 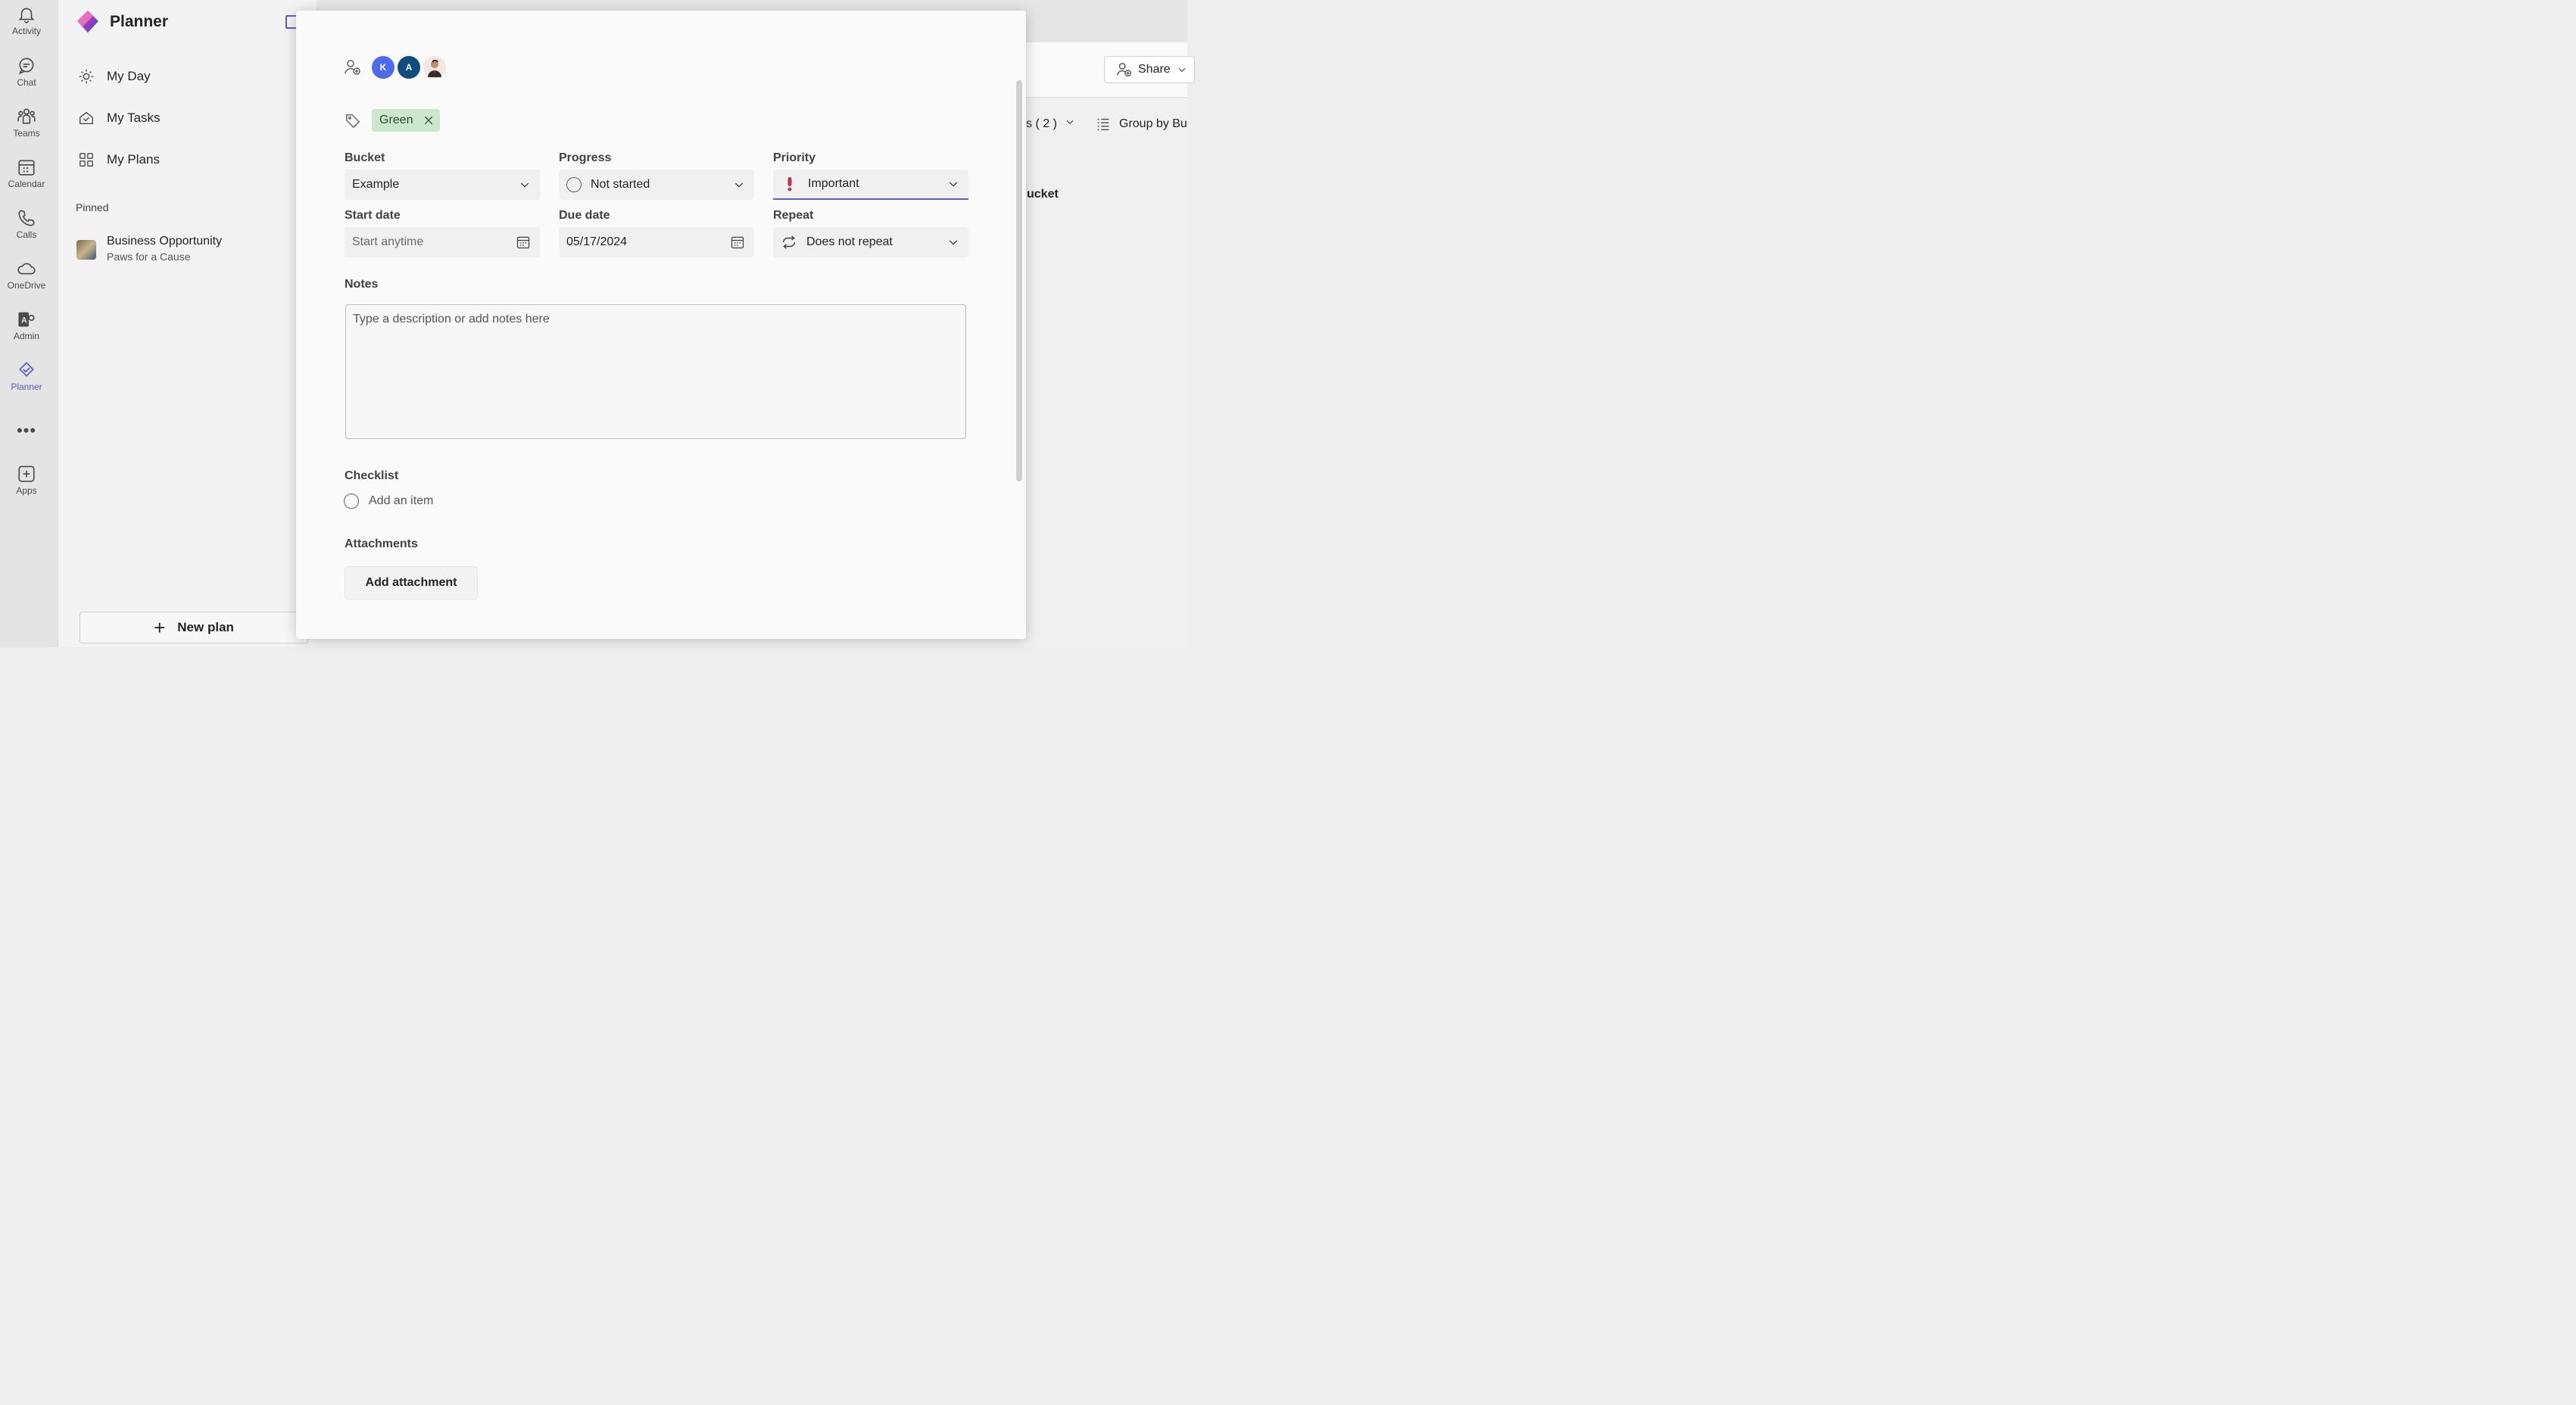 I want to click on bucket-dropdown: Example, so click(x=442, y=185).